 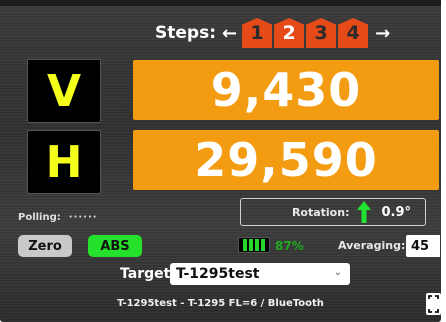 I want to click on rotation-value: 0.9°, so click(x=396, y=212).